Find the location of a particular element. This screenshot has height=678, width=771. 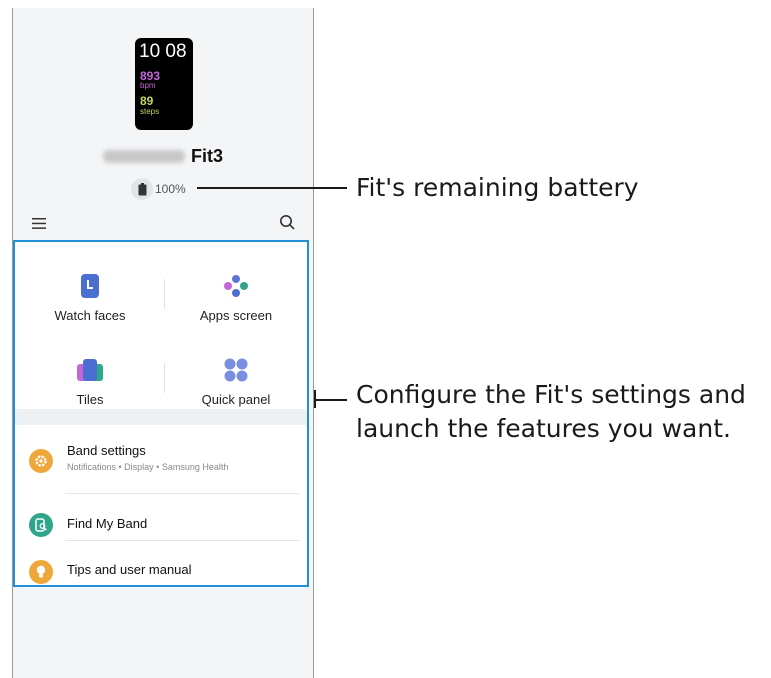

gear-icon is located at coordinates (41, 461).